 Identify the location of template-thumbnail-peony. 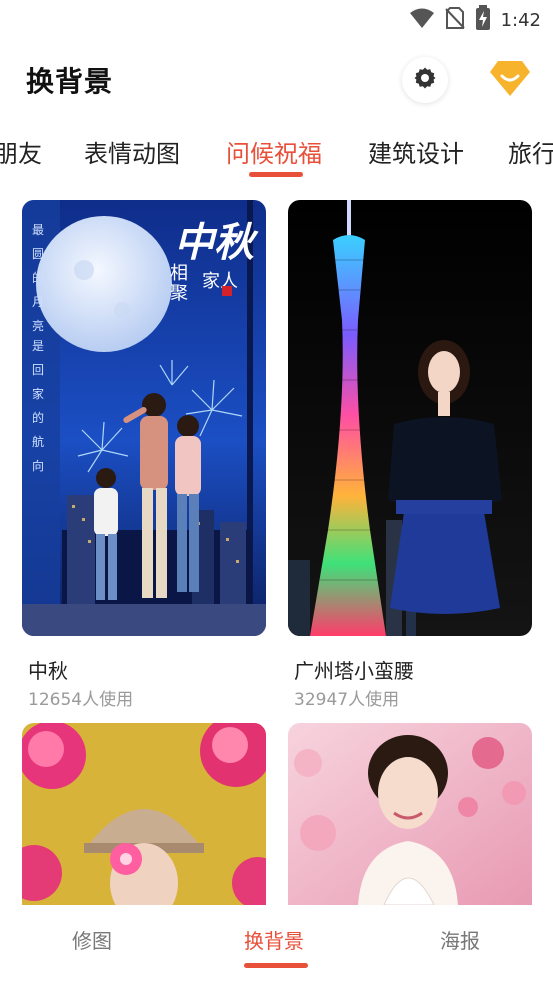
(144, 814).